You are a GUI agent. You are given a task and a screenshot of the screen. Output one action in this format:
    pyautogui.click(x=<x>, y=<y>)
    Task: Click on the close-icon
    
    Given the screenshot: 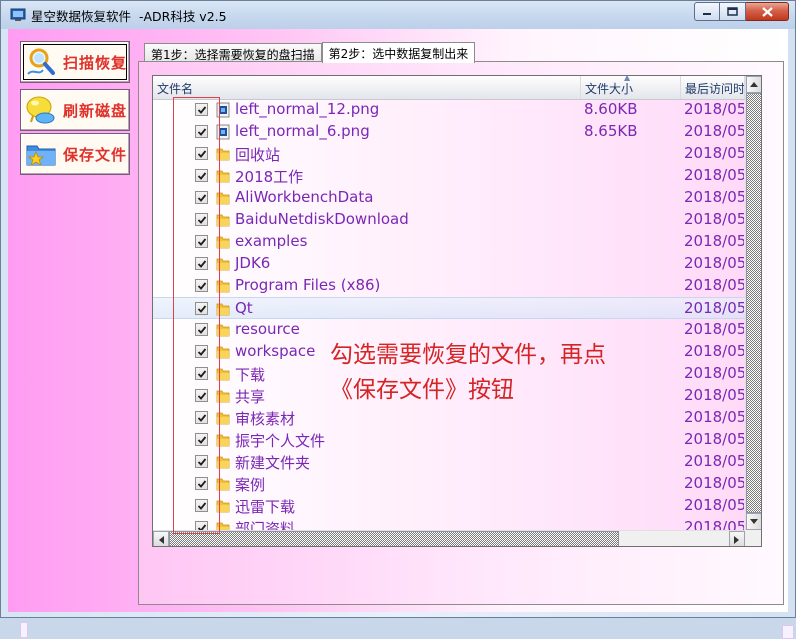 What is the action you would take?
    pyautogui.click(x=767, y=11)
    